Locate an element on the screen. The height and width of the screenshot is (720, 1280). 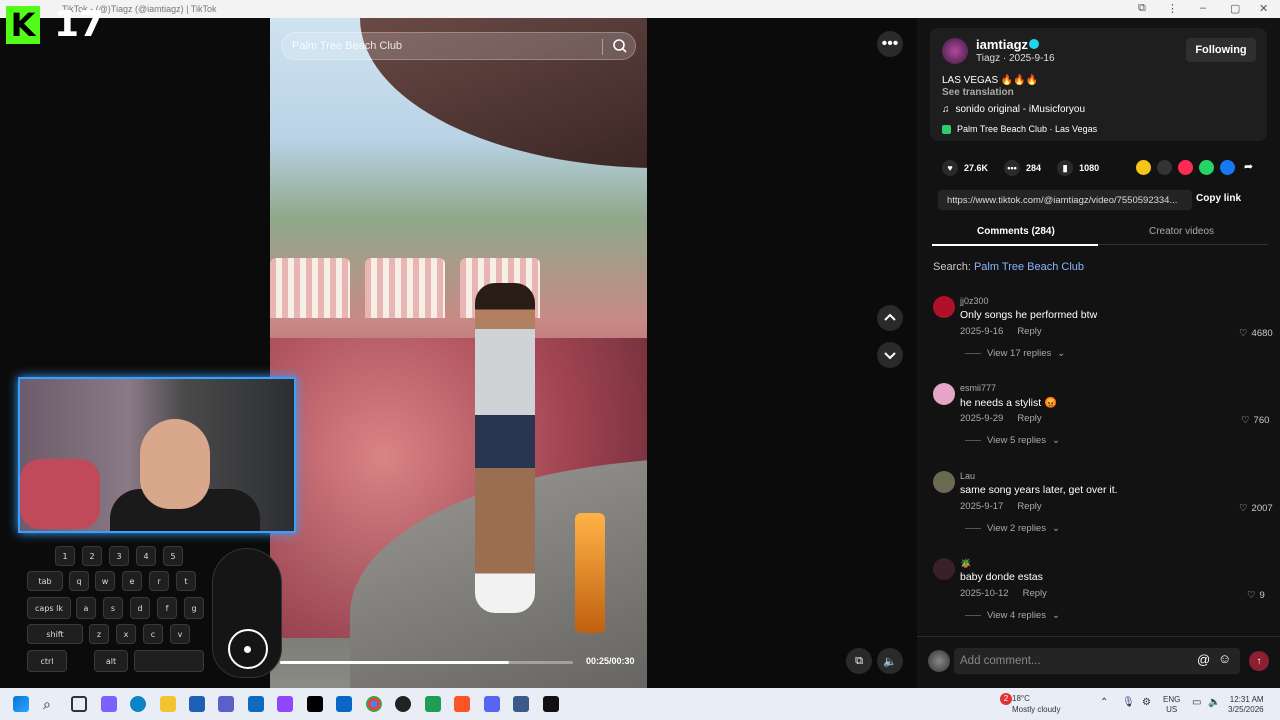
commenter-name: Lau is located at coordinates (967, 476).